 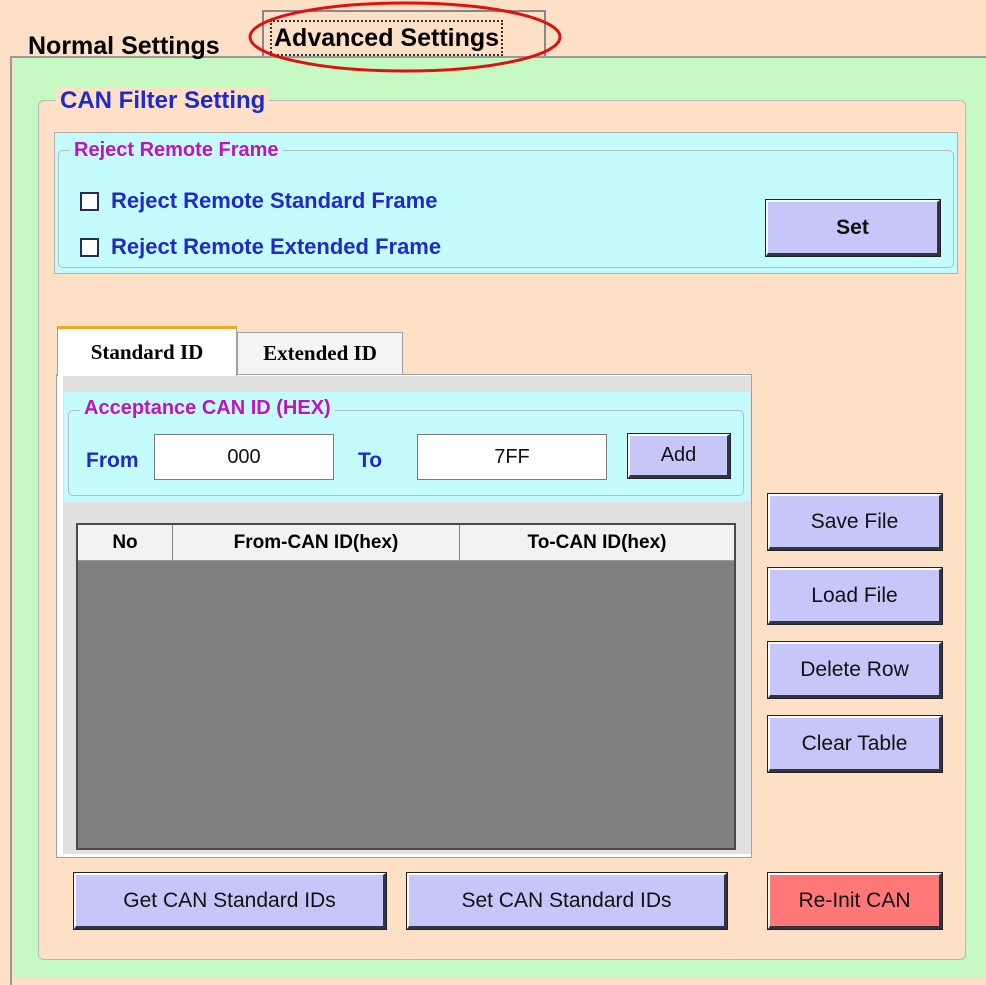 What do you see at coordinates (230, 901) in the screenshot?
I see `get-can-standard-ids-button: Get CAN Standard IDs` at bounding box center [230, 901].